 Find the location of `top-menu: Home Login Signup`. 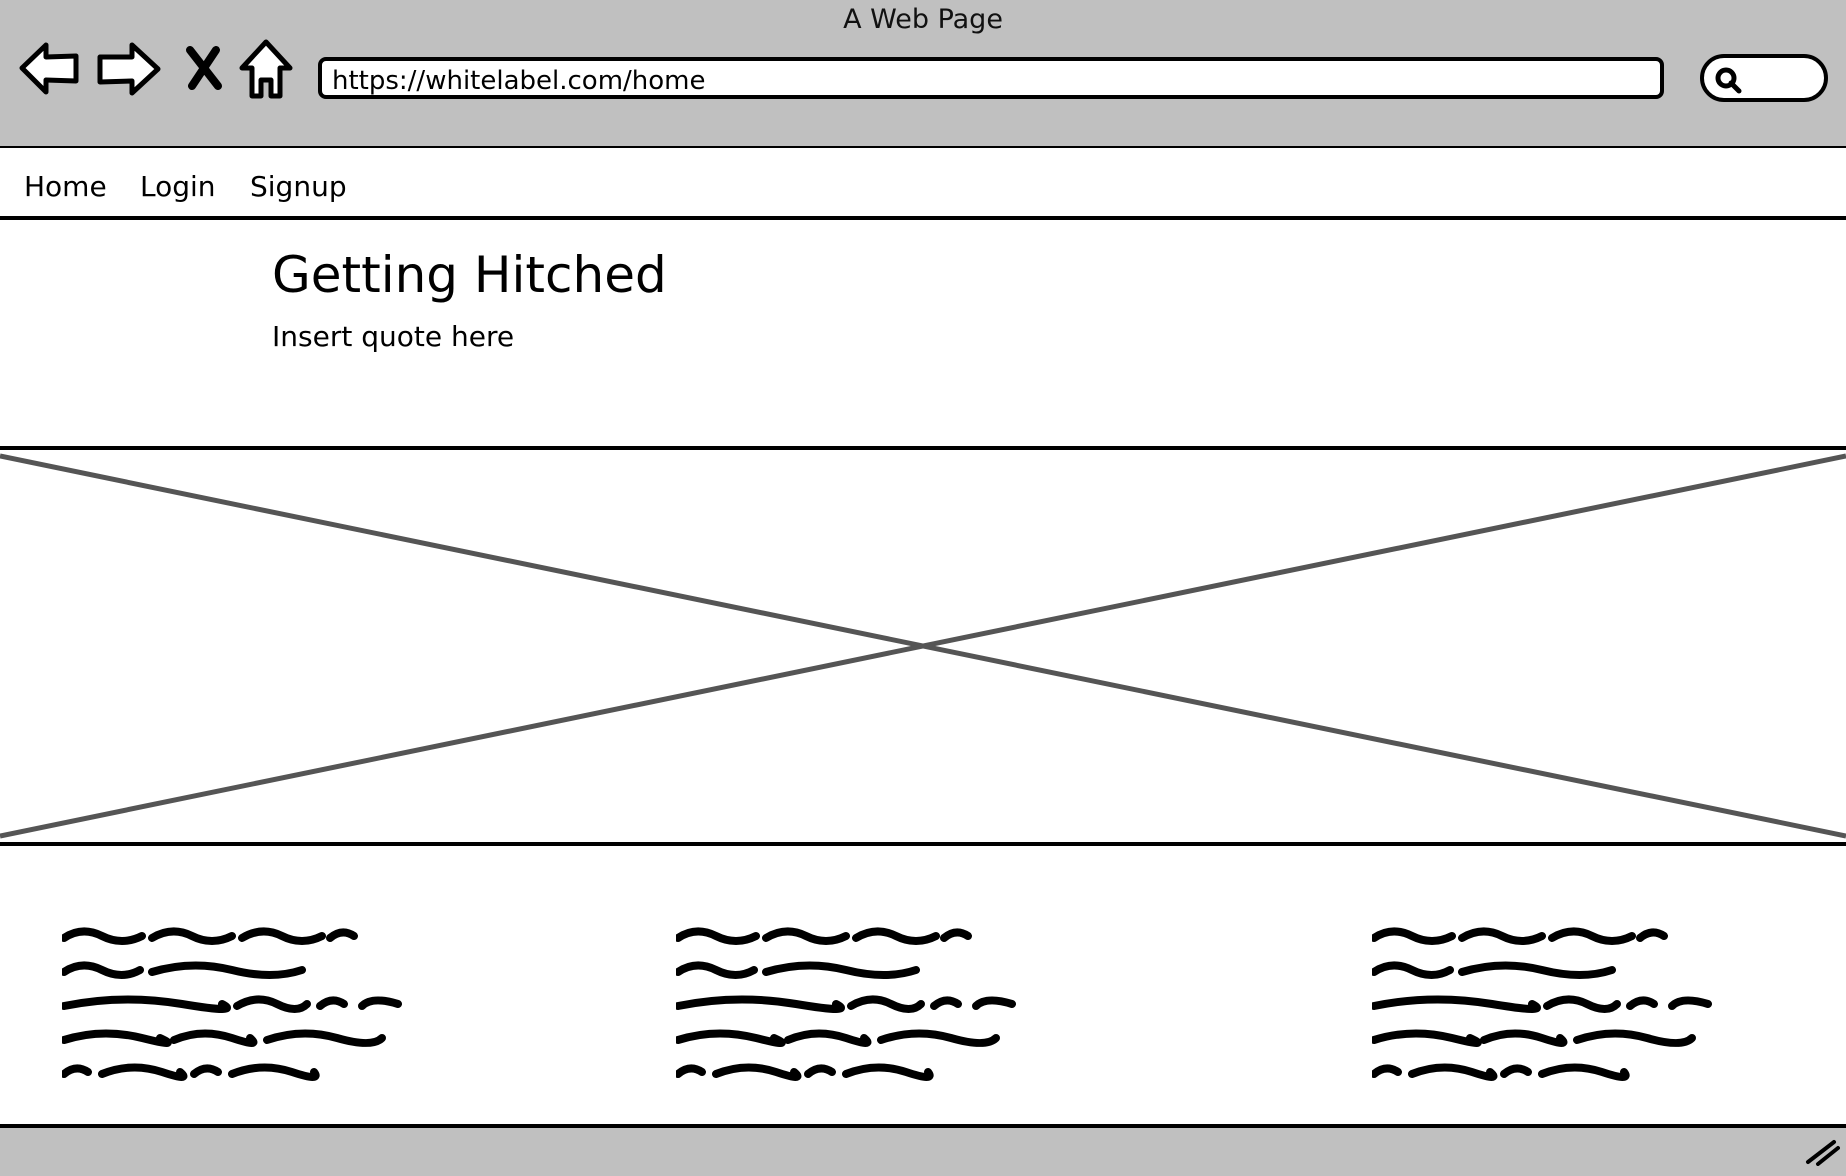

top-menu: Home Login Signup is located at coordinates (923, 184).